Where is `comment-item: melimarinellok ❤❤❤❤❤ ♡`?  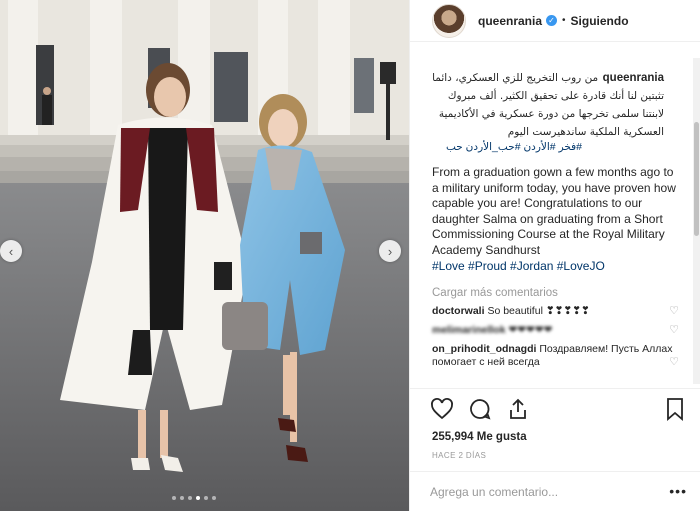
comment-item: melimarinellok ❤❤❤❤❤ ♡ is located at coordinates (555, 330).